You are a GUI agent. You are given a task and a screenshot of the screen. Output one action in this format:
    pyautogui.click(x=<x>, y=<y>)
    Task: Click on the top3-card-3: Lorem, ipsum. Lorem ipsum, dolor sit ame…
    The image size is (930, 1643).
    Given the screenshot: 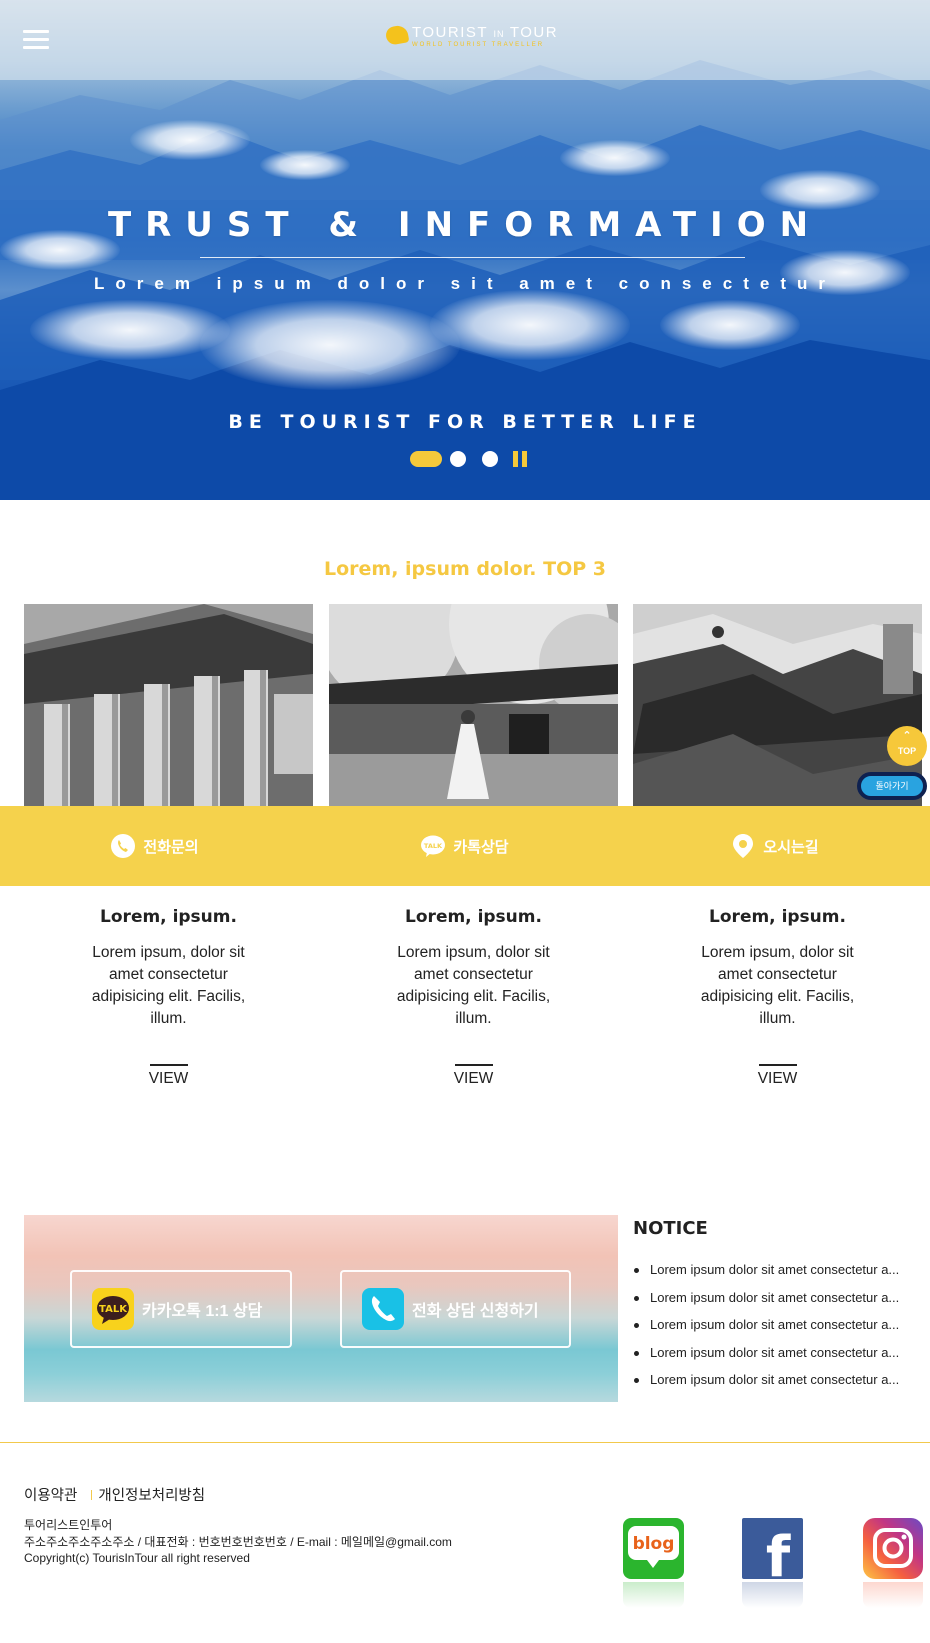 What is the action you would take?
    pyautogui.click(x=777, y=996)
    